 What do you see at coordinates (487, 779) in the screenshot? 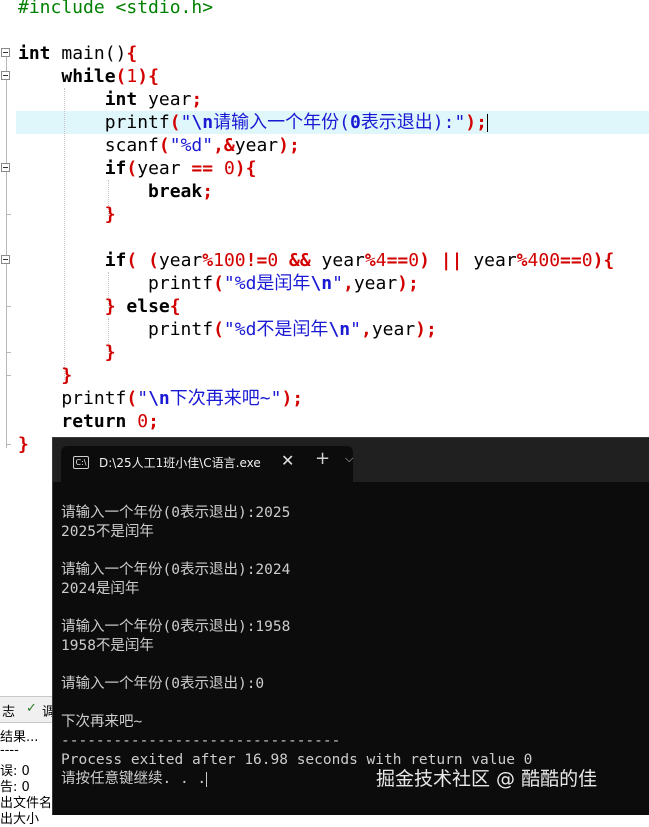
I see `watermark: 掘金技术社区 @ 酷酷的佳` at bounding box center [487, 779].